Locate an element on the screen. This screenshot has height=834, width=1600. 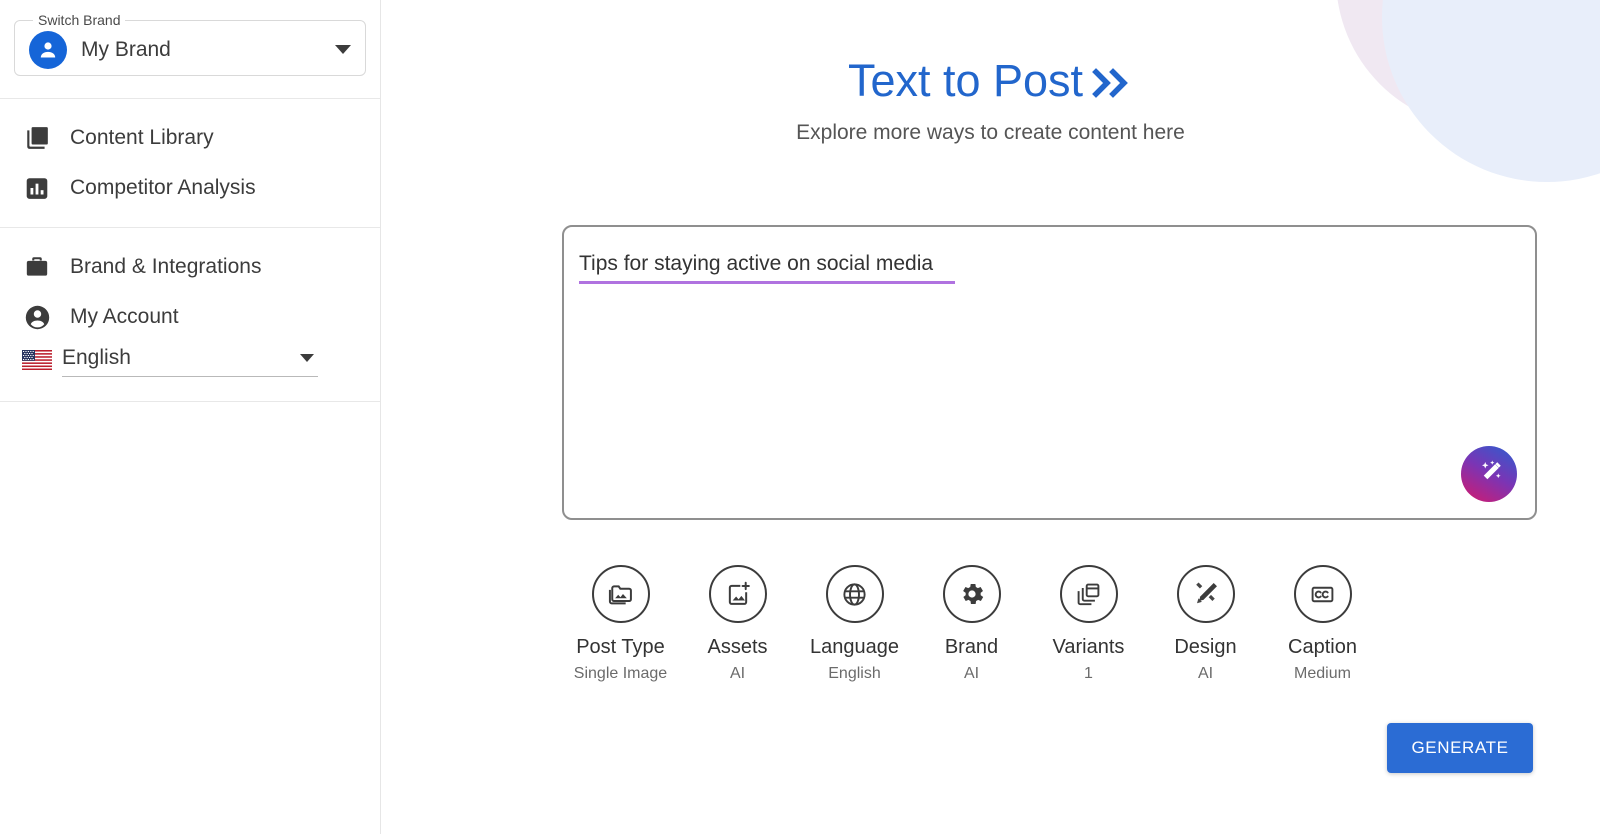
sidebar-item-competitor-analysis: Competitor Analysis is located at coordinates (190, 188).